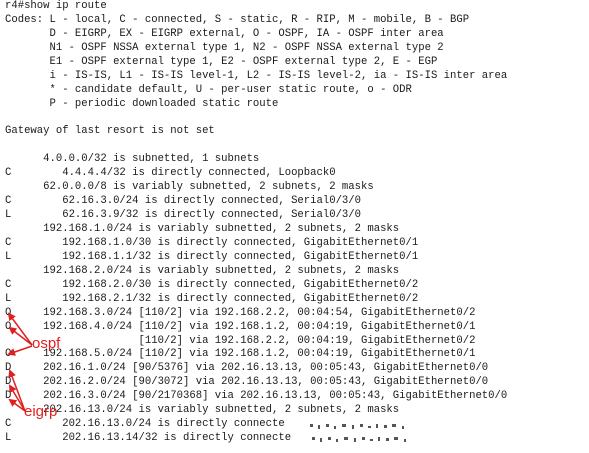  What do you see at coordinates (110, 131) in the screenshot?
I see `terminal-line: Gateway of last resort is not set` at bounding box center [110, 131].